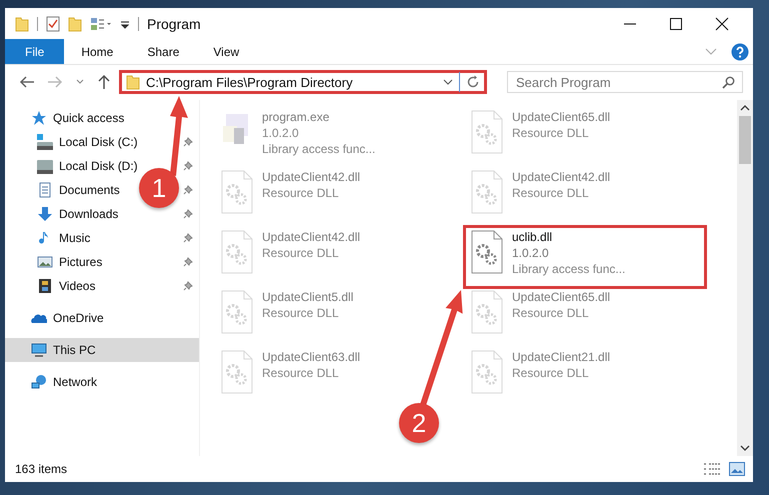 This screenshot has width=769, height=495. Describe the element at coordinates (49, 238) in the screenshot. I see `sidebar-item: Music` at that location.